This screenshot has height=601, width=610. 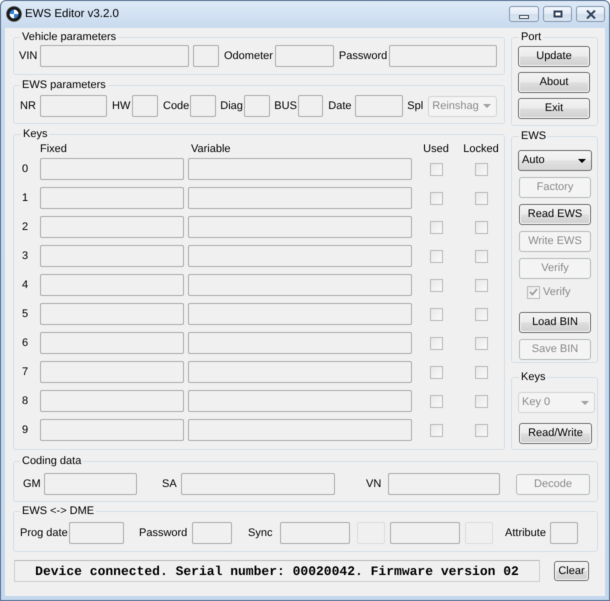 What do you see at coordinates (554, 82) in the screenshot?
I see `action-button: About` at bounding box center [554, 82].